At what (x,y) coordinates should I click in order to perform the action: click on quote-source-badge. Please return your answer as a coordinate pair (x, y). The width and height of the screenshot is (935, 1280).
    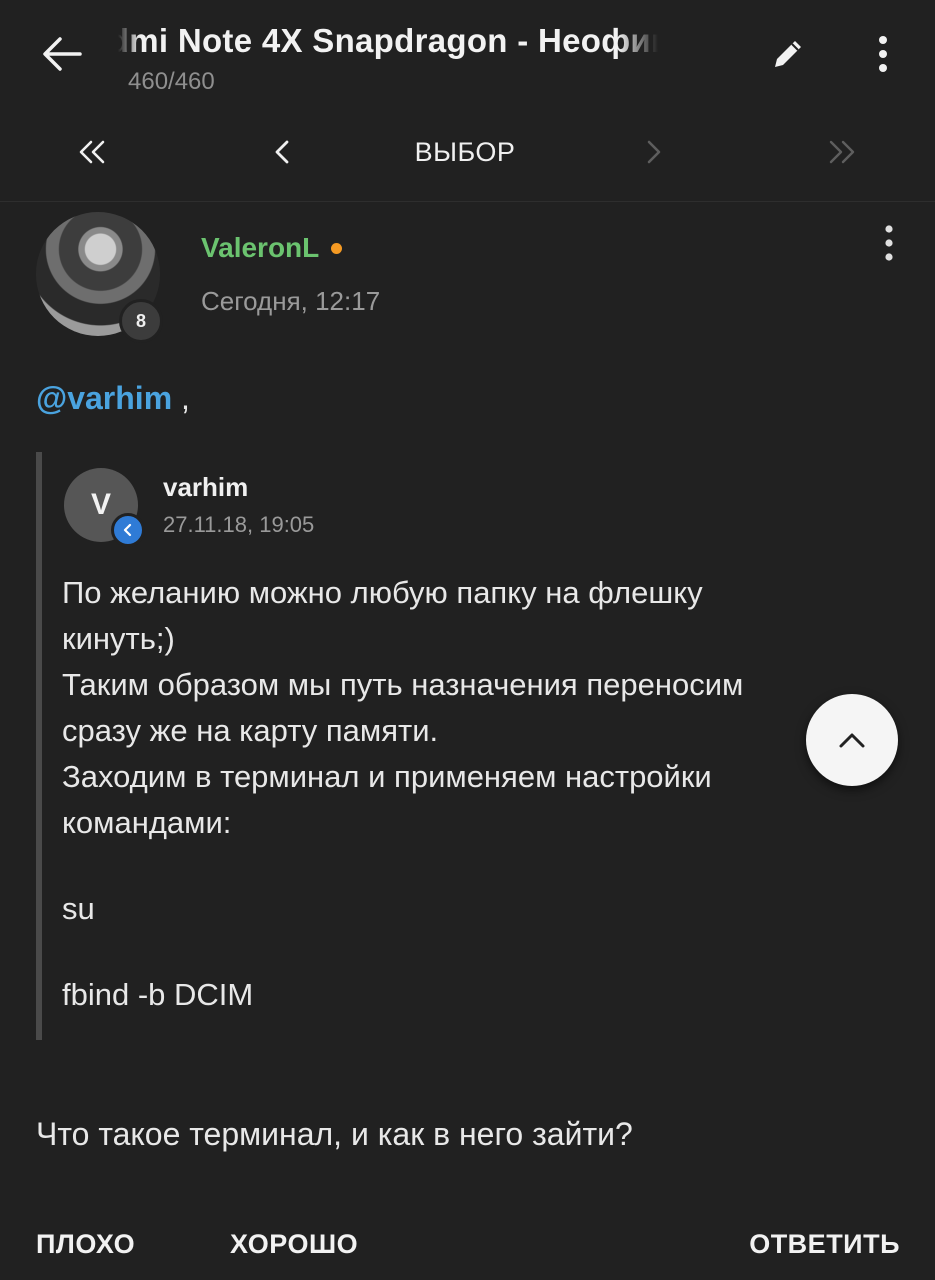
    Looking at the image, I should click on (128, 530).